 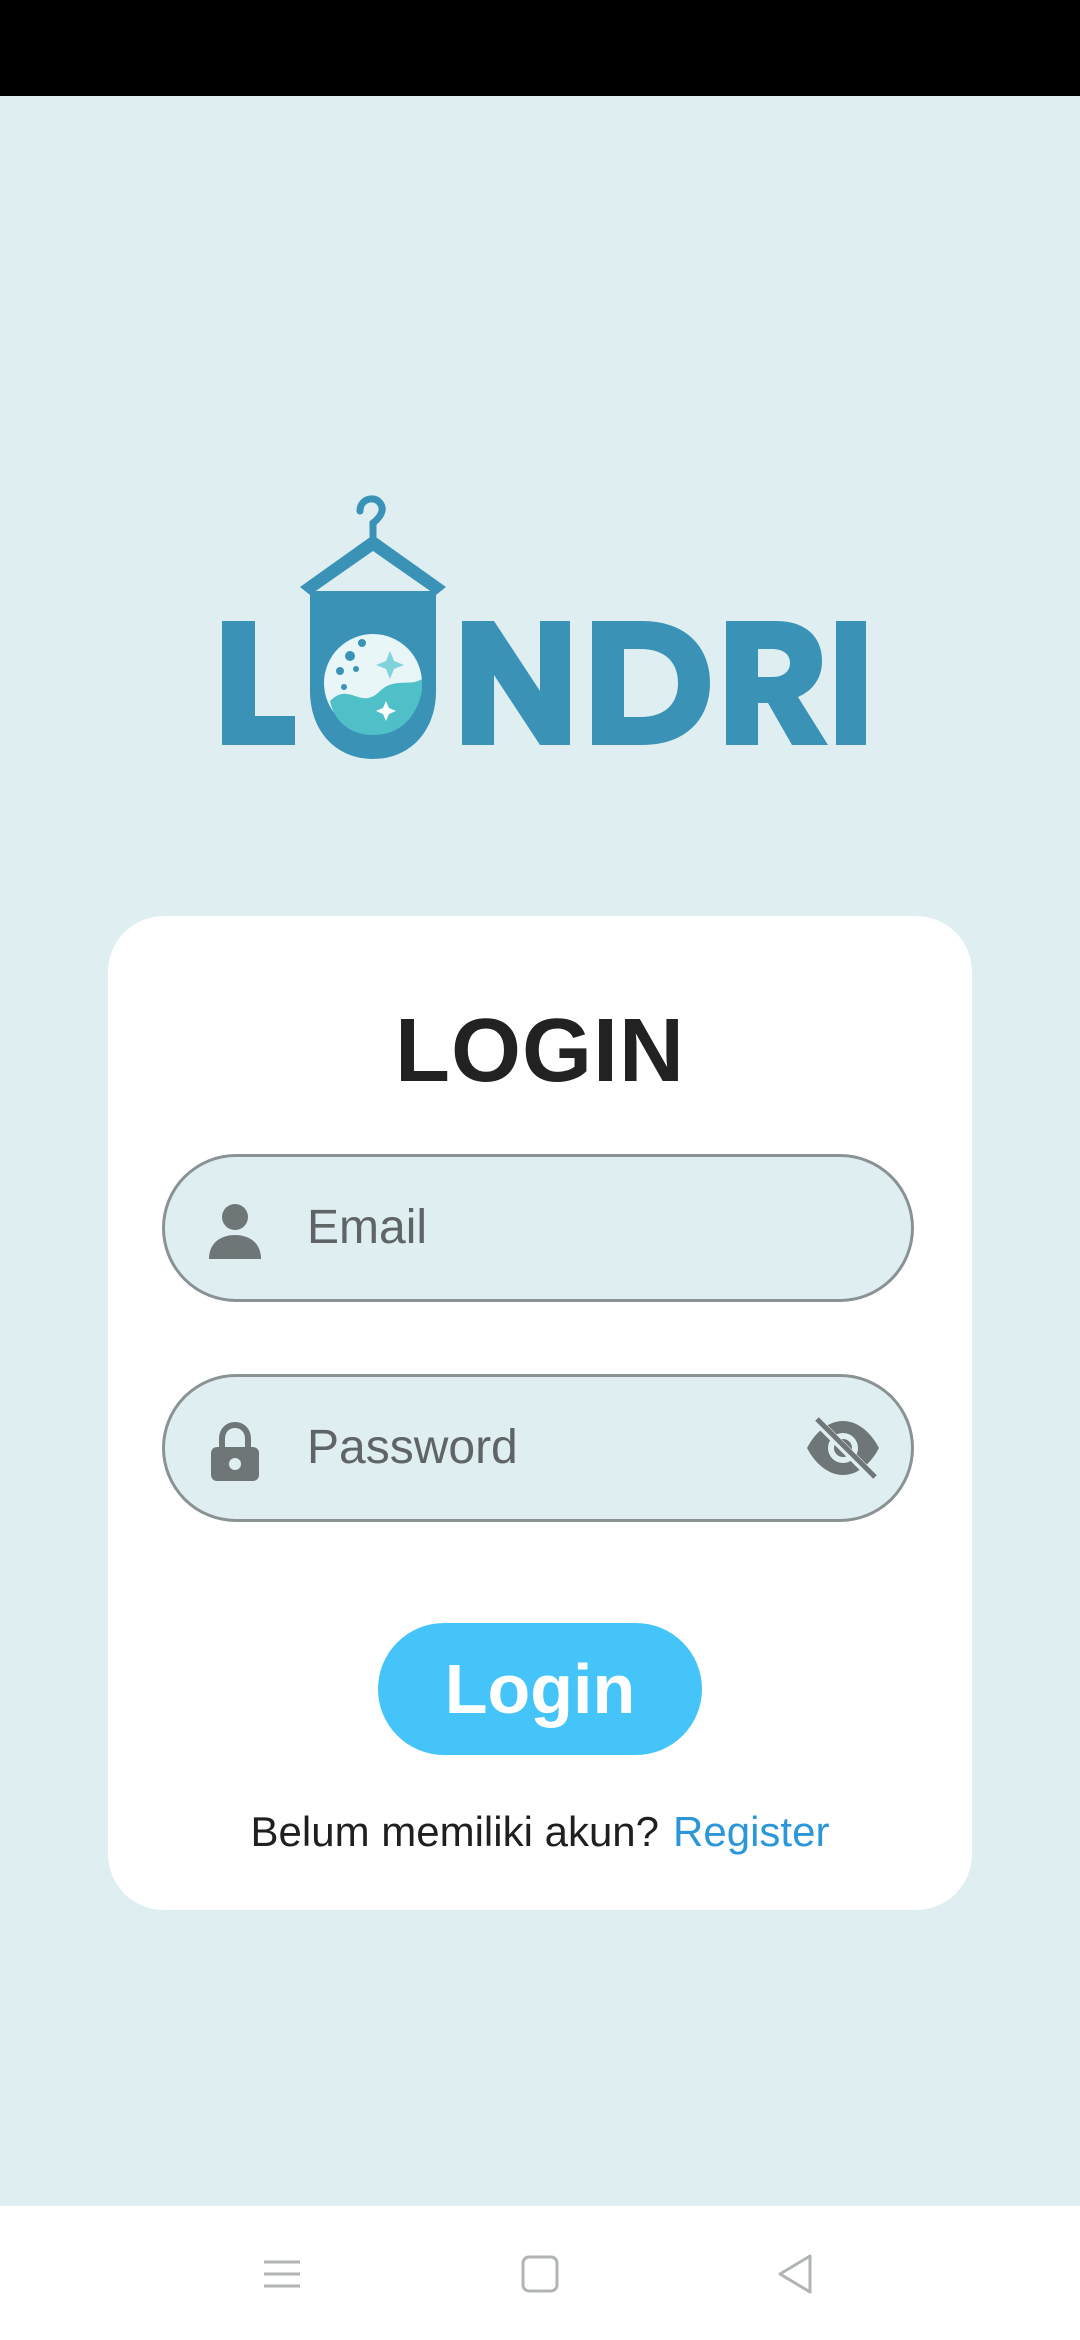 I want to click on lock-icon, so click(x=235, y=1451).